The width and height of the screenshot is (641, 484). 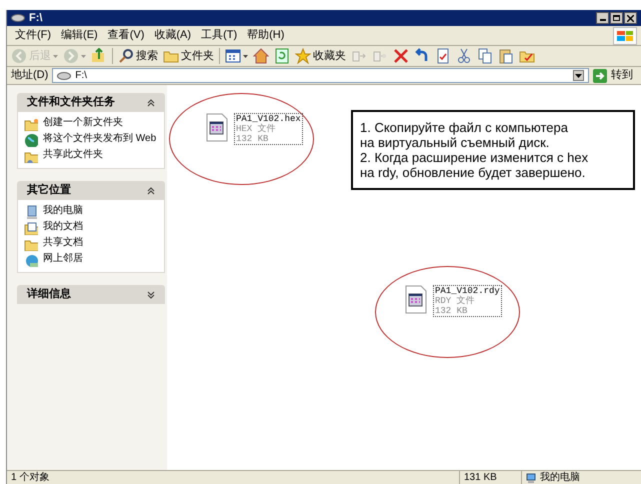 What do you see at coordinates (455, 301) in the screenshot?
I see `file-type: RDY 文件` at bounding box center [455, 301].